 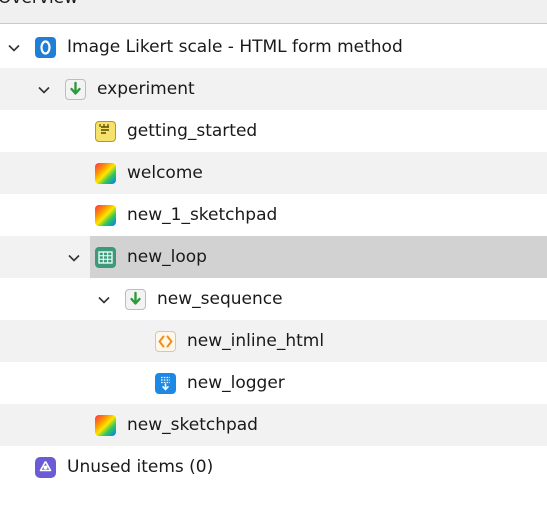 I want to click on unused-items-icon, so click(x=45, y=467).